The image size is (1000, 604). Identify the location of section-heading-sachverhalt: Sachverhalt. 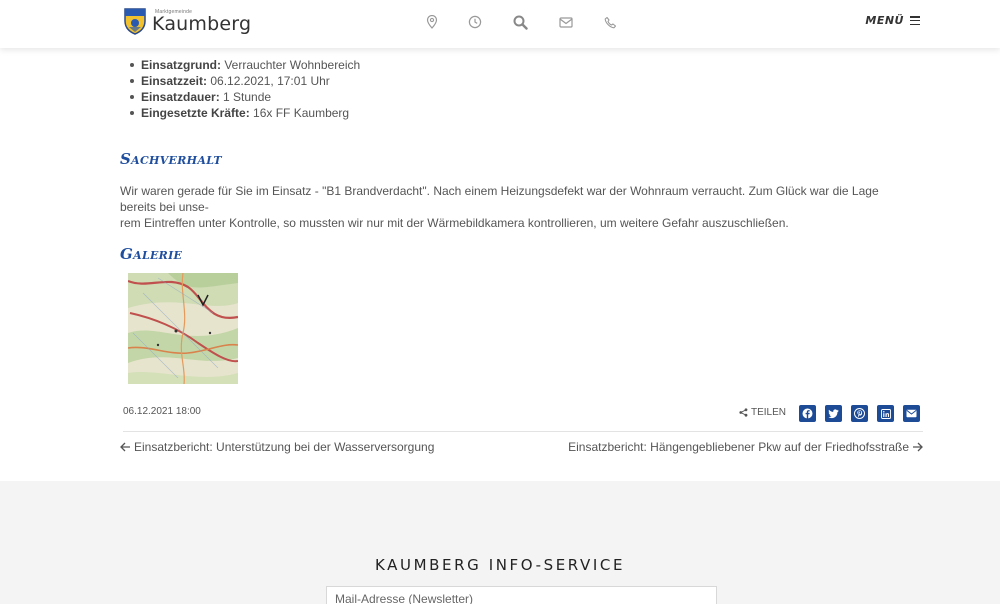
(171, 159).